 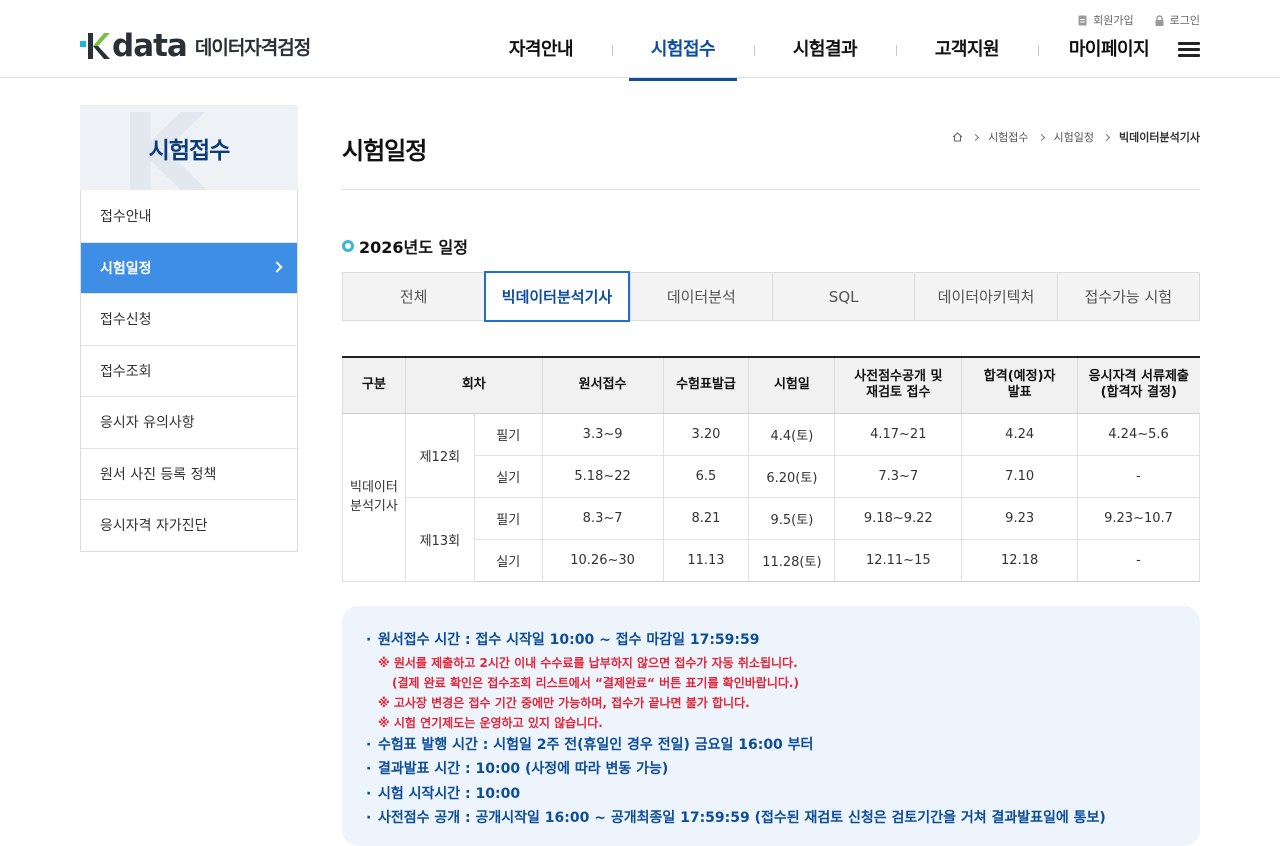 I want to click on announce-cell: 9.23, so click(x=1020, y=518).